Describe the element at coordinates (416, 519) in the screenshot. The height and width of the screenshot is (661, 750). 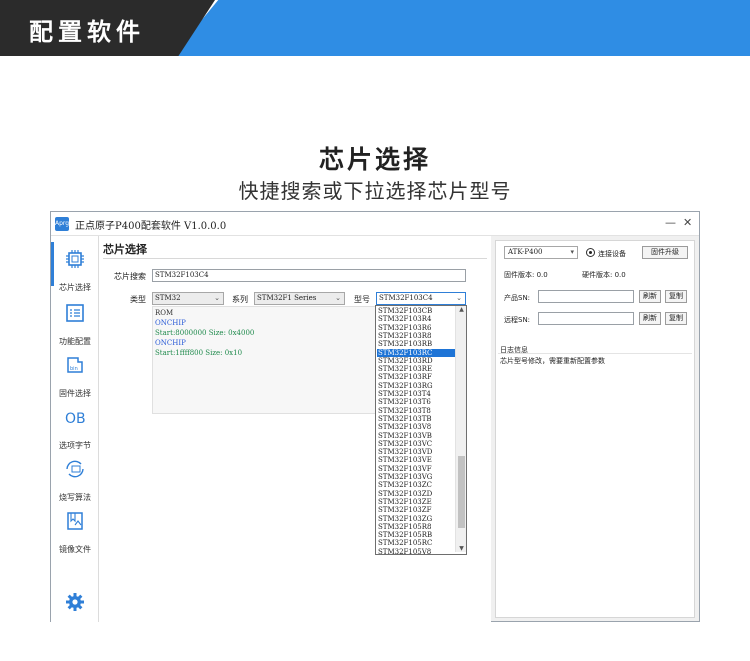
I see `dropdown-option: STM32F103ZG` at that location.